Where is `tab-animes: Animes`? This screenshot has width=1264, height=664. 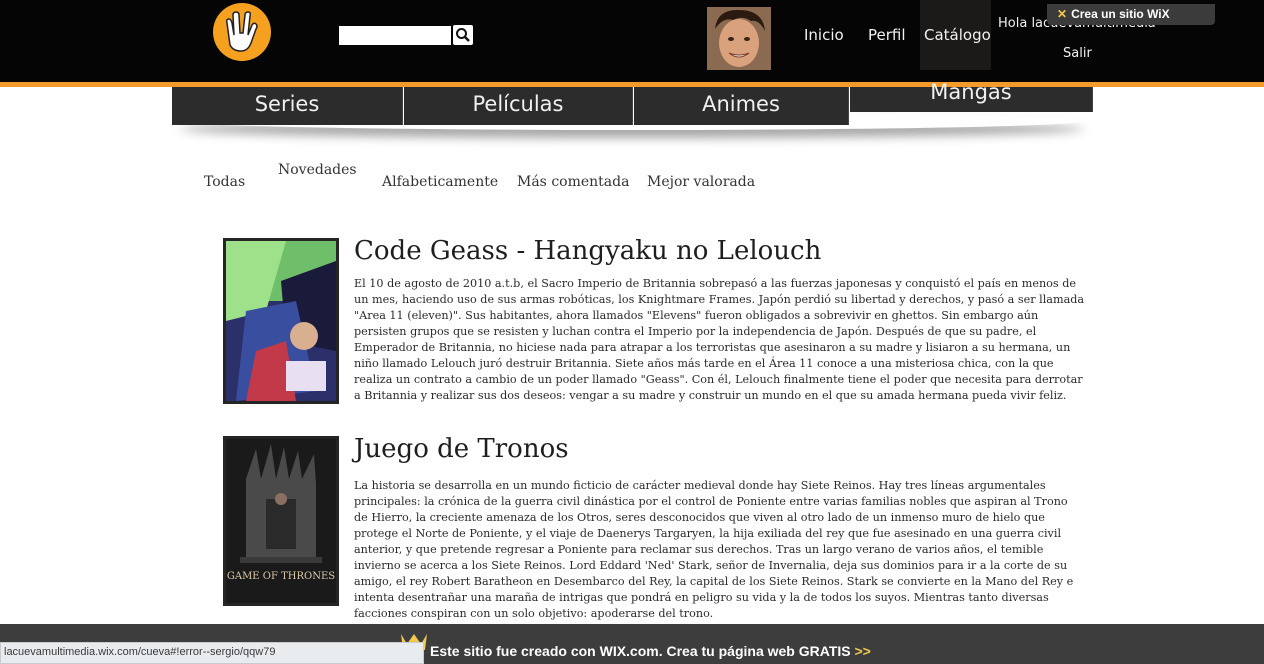 tab-animes: Animes is located at coordinates (741, 106).